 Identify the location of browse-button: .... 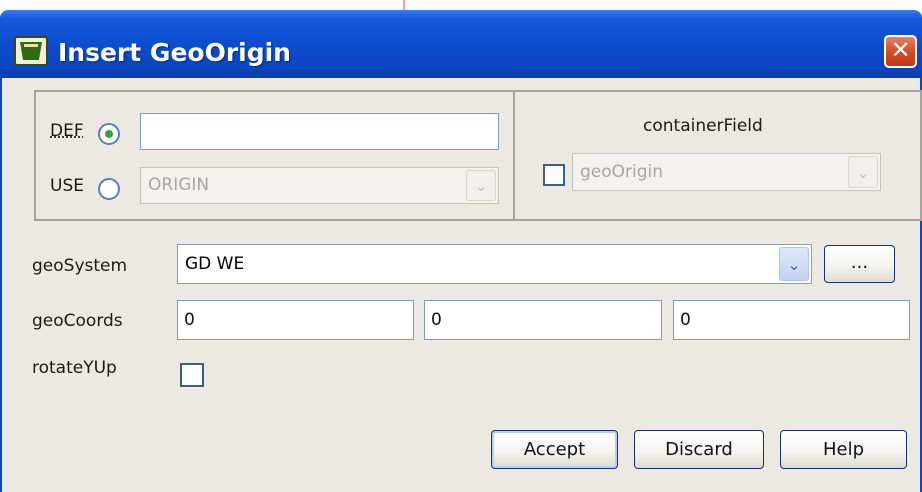
(859, 264).